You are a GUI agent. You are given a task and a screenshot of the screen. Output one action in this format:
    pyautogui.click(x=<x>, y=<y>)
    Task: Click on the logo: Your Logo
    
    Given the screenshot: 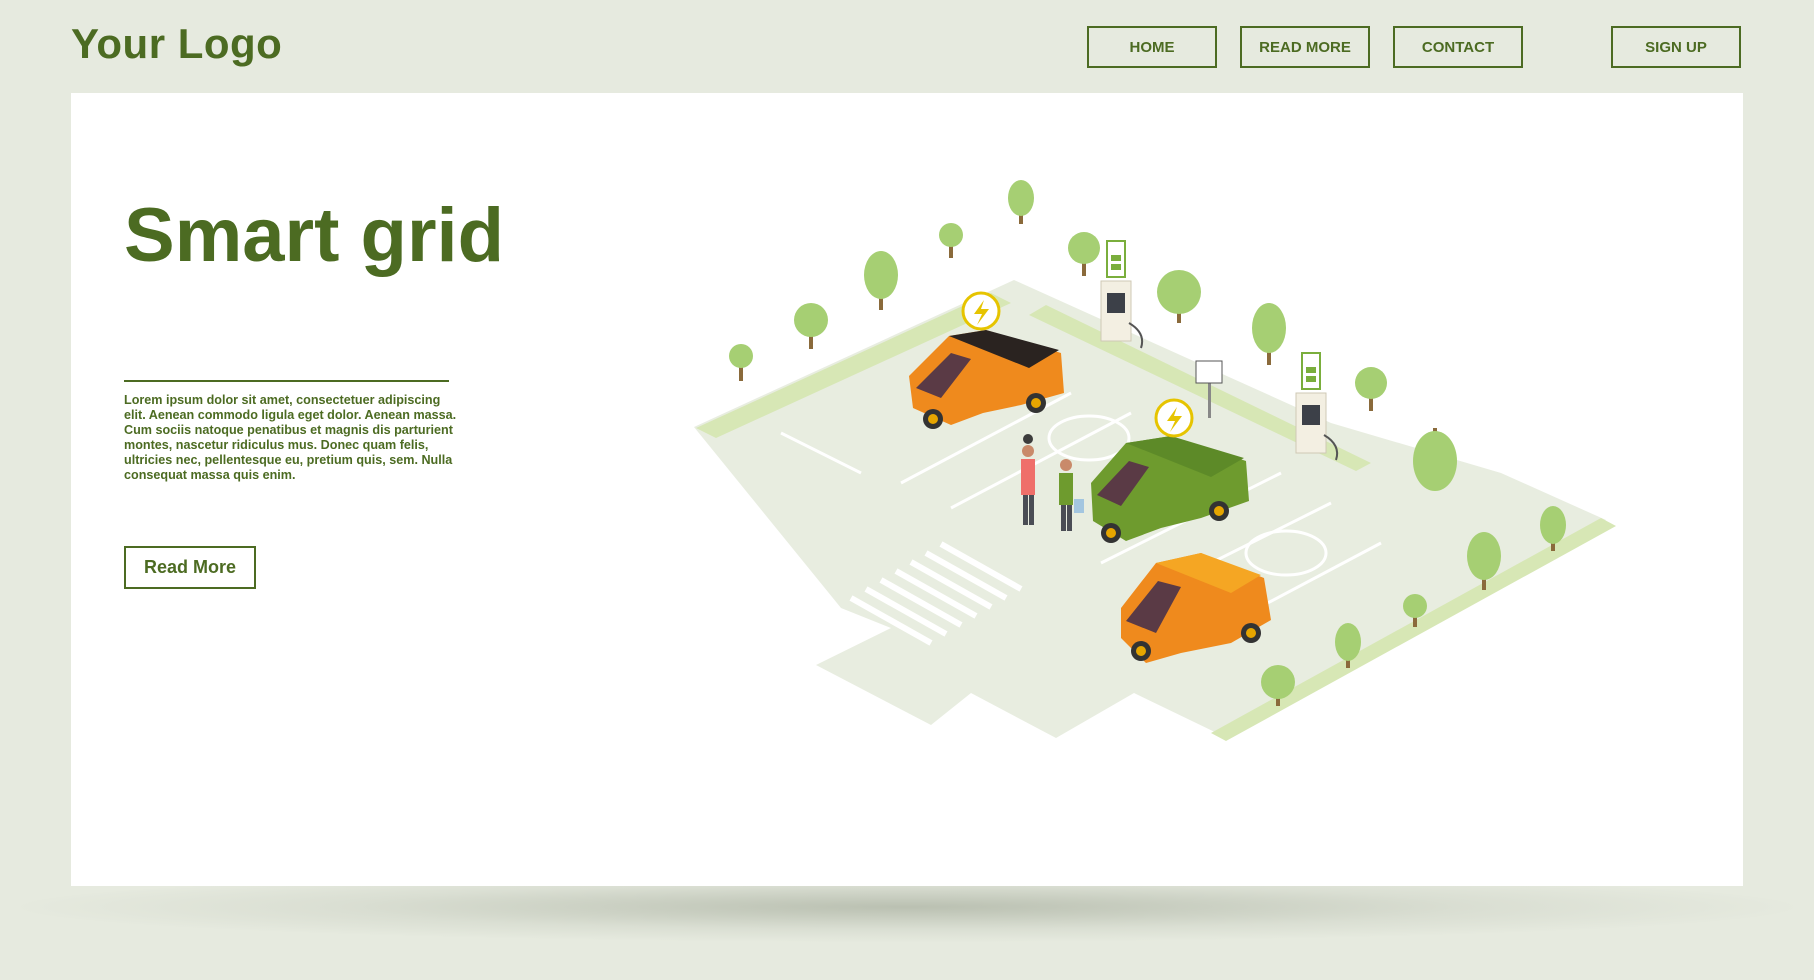 What is the action you would take?
    pyautogui.click(x=176, y=44)
    